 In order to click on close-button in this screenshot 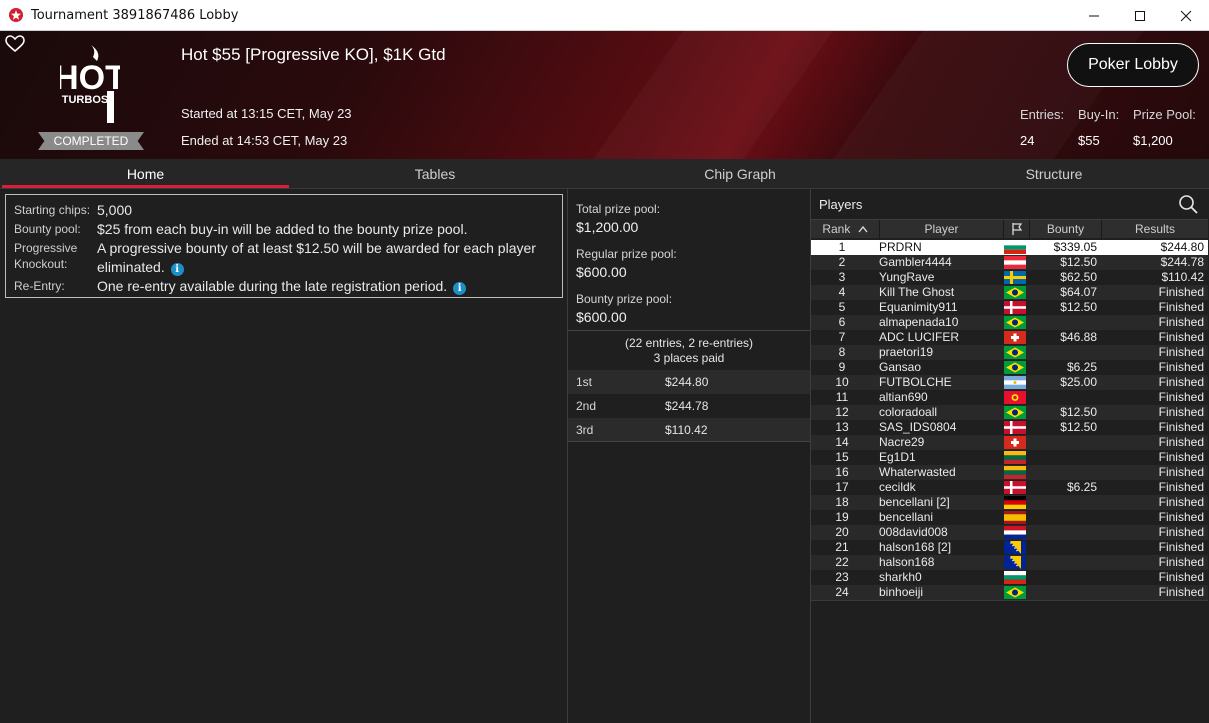, I will do `click(1186, 15)`.